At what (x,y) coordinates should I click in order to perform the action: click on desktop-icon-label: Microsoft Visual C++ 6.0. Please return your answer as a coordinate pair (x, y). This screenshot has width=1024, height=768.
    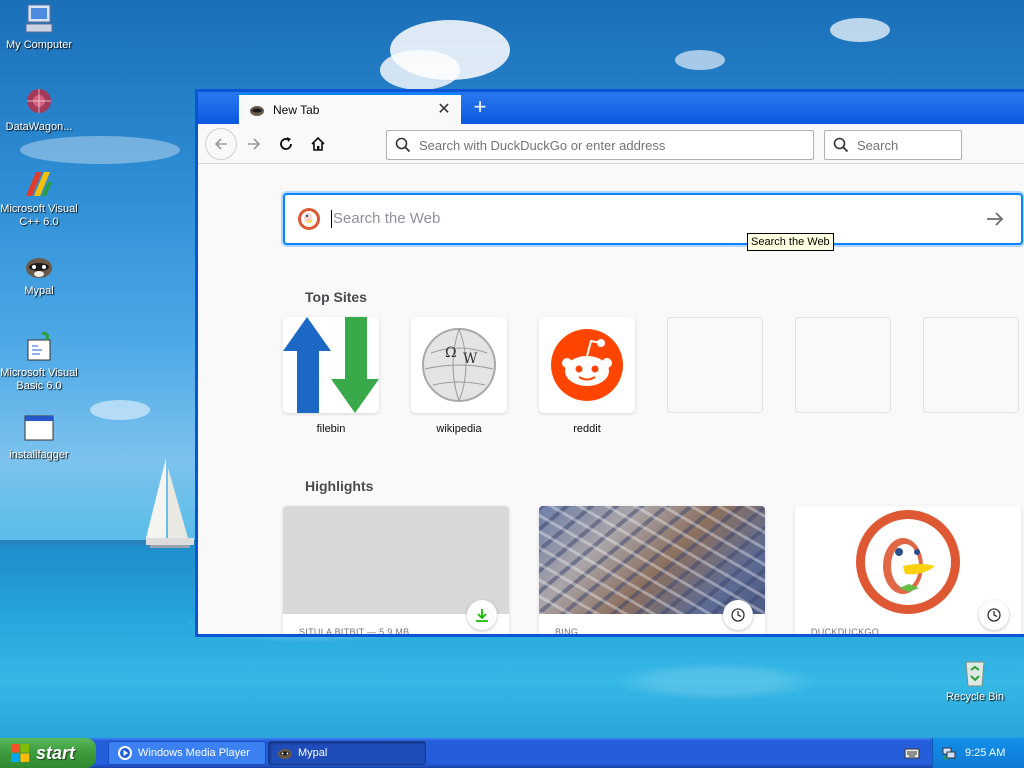
    Looking at the image, I should click on (39, 215).